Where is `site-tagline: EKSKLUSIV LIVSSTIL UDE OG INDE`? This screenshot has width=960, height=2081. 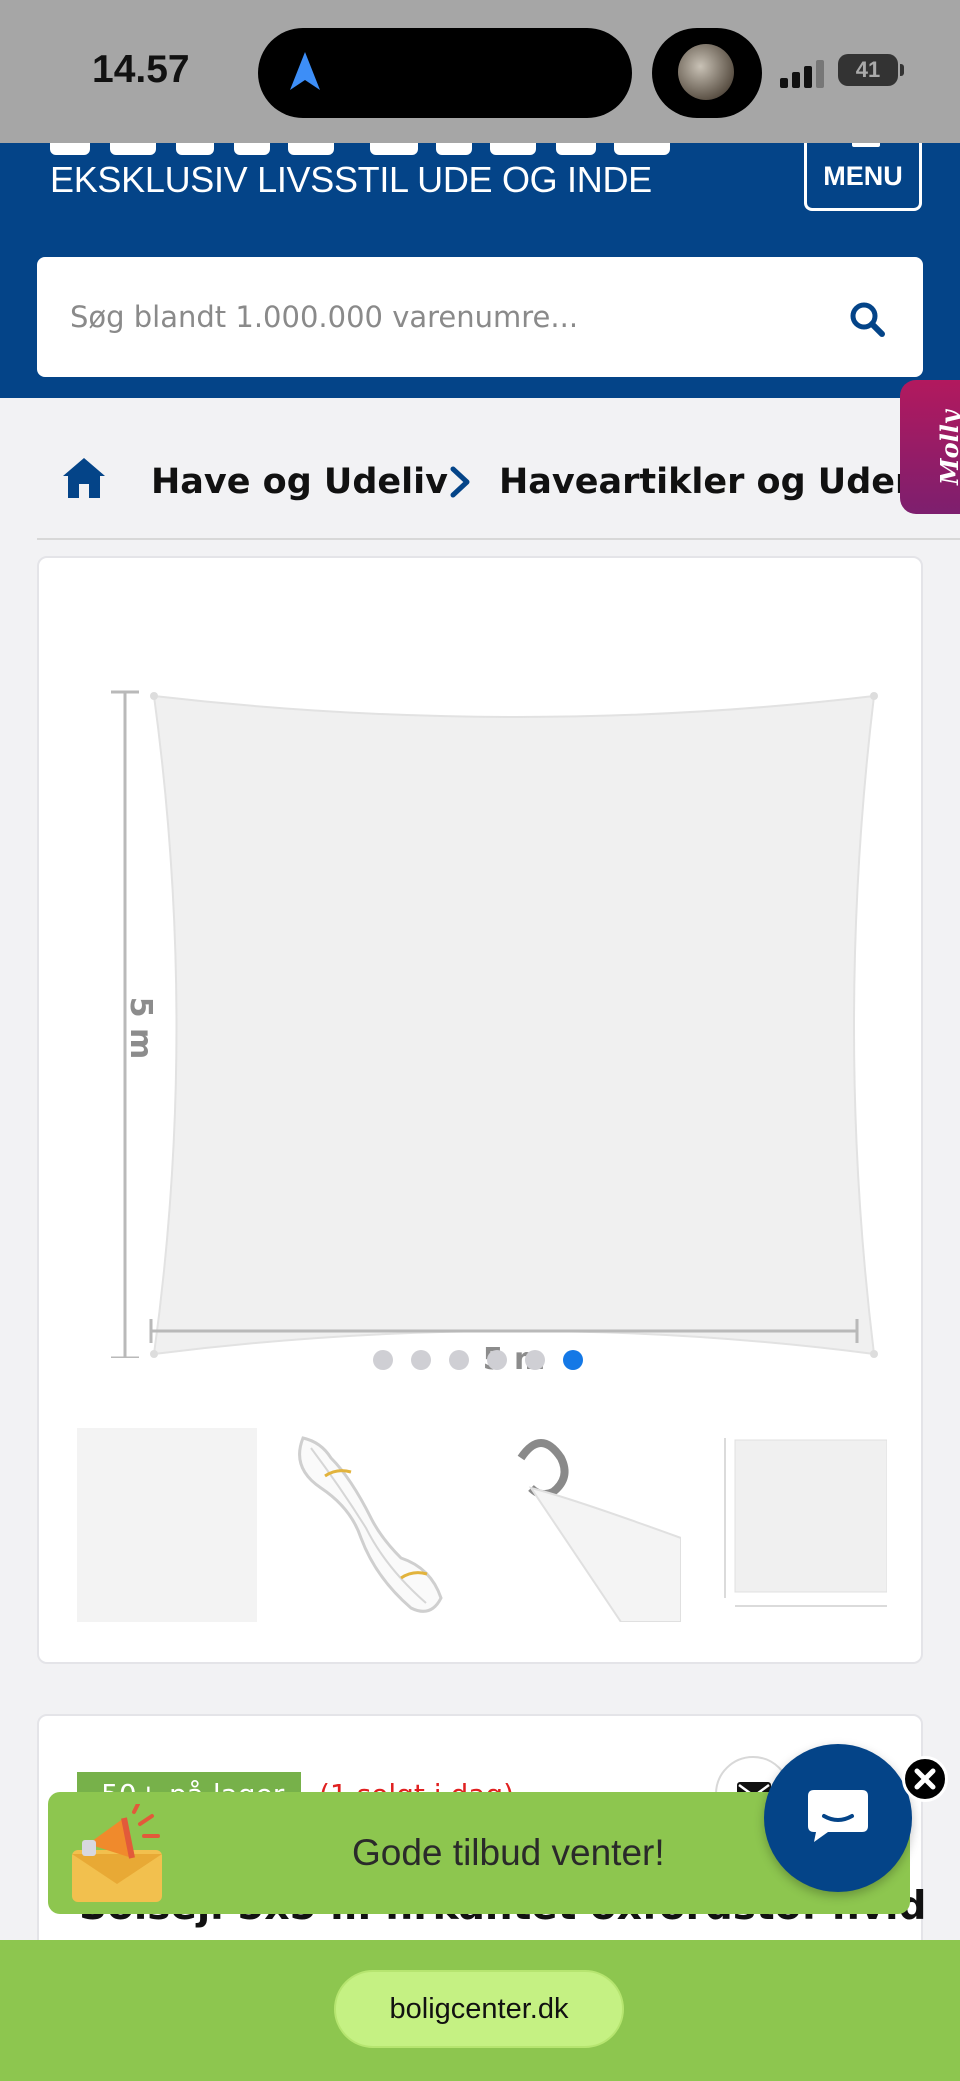
site-tagline: EKSKLUSIV LIVSSTIL UDE OG INDE is located at coordinates (351, 179).